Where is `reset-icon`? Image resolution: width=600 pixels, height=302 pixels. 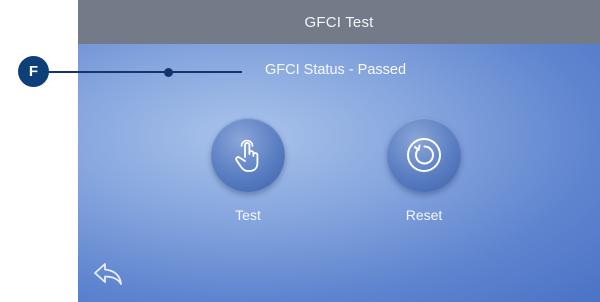
reset-icon is located at coordinates (424, 155).